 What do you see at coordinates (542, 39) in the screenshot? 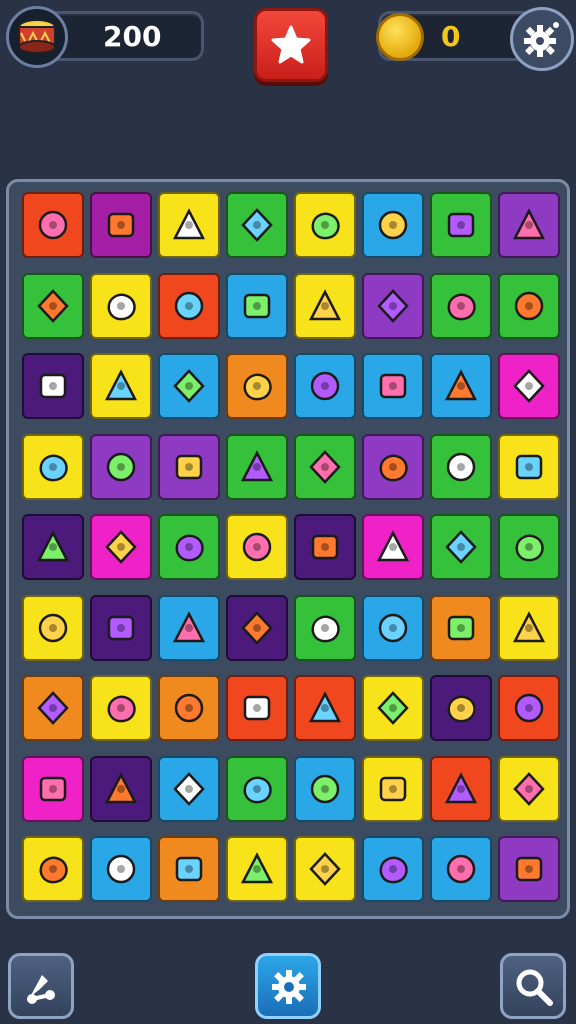
I see `settings-button-top` at bounding box center [542, 39].